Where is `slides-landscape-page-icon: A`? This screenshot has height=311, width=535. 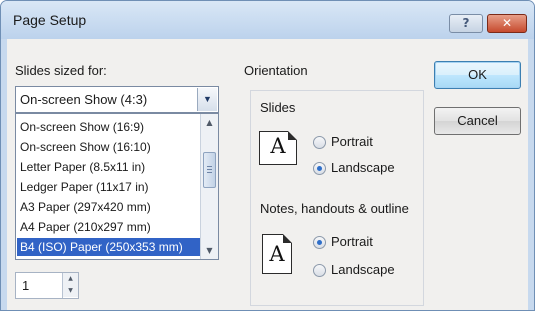 slides-landscape-page-icon: A is located at coordinates (278, 148).